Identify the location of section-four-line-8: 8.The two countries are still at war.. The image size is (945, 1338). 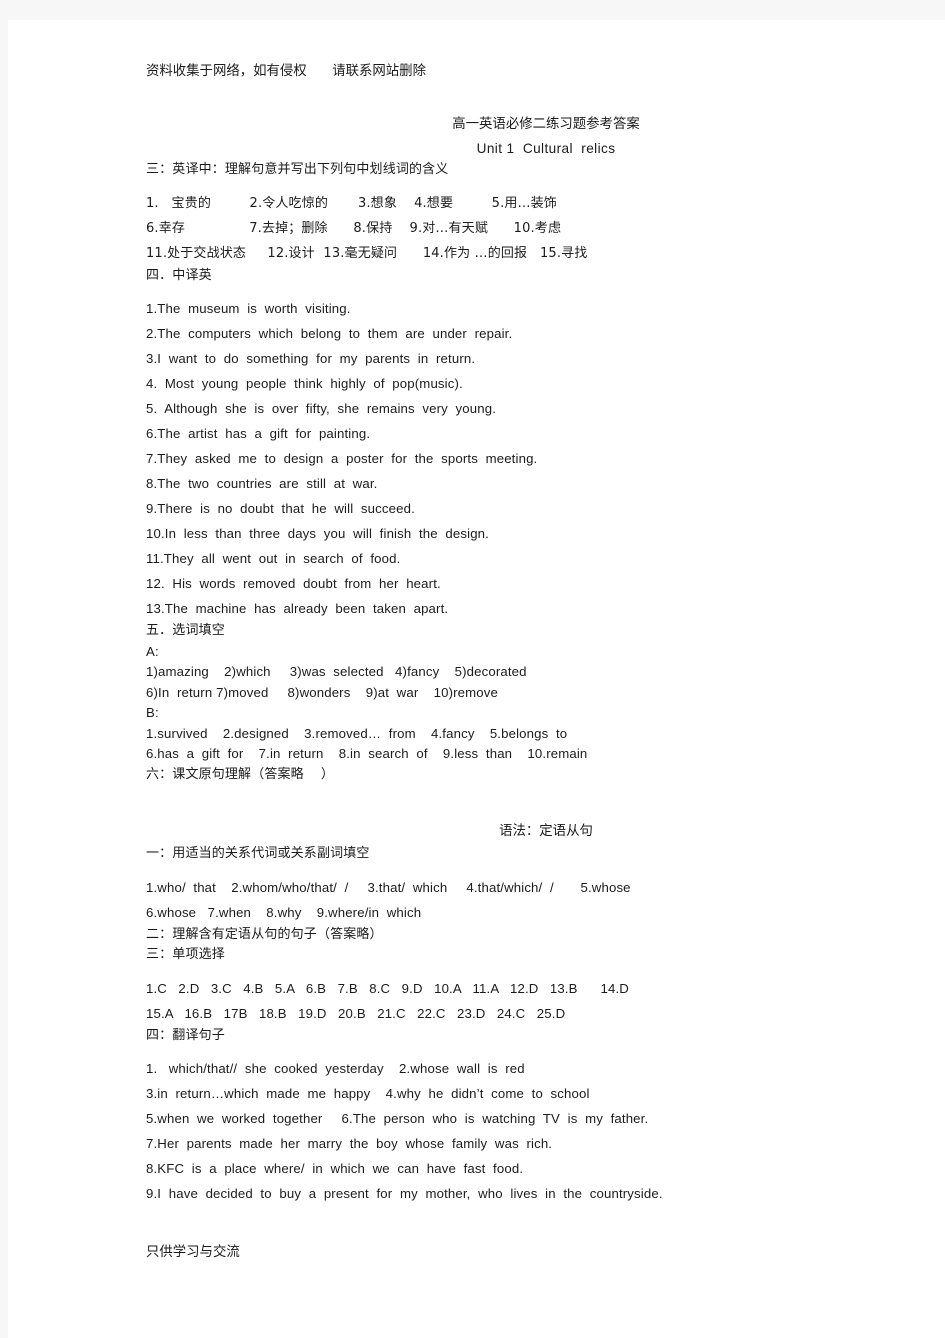
(262, 483).